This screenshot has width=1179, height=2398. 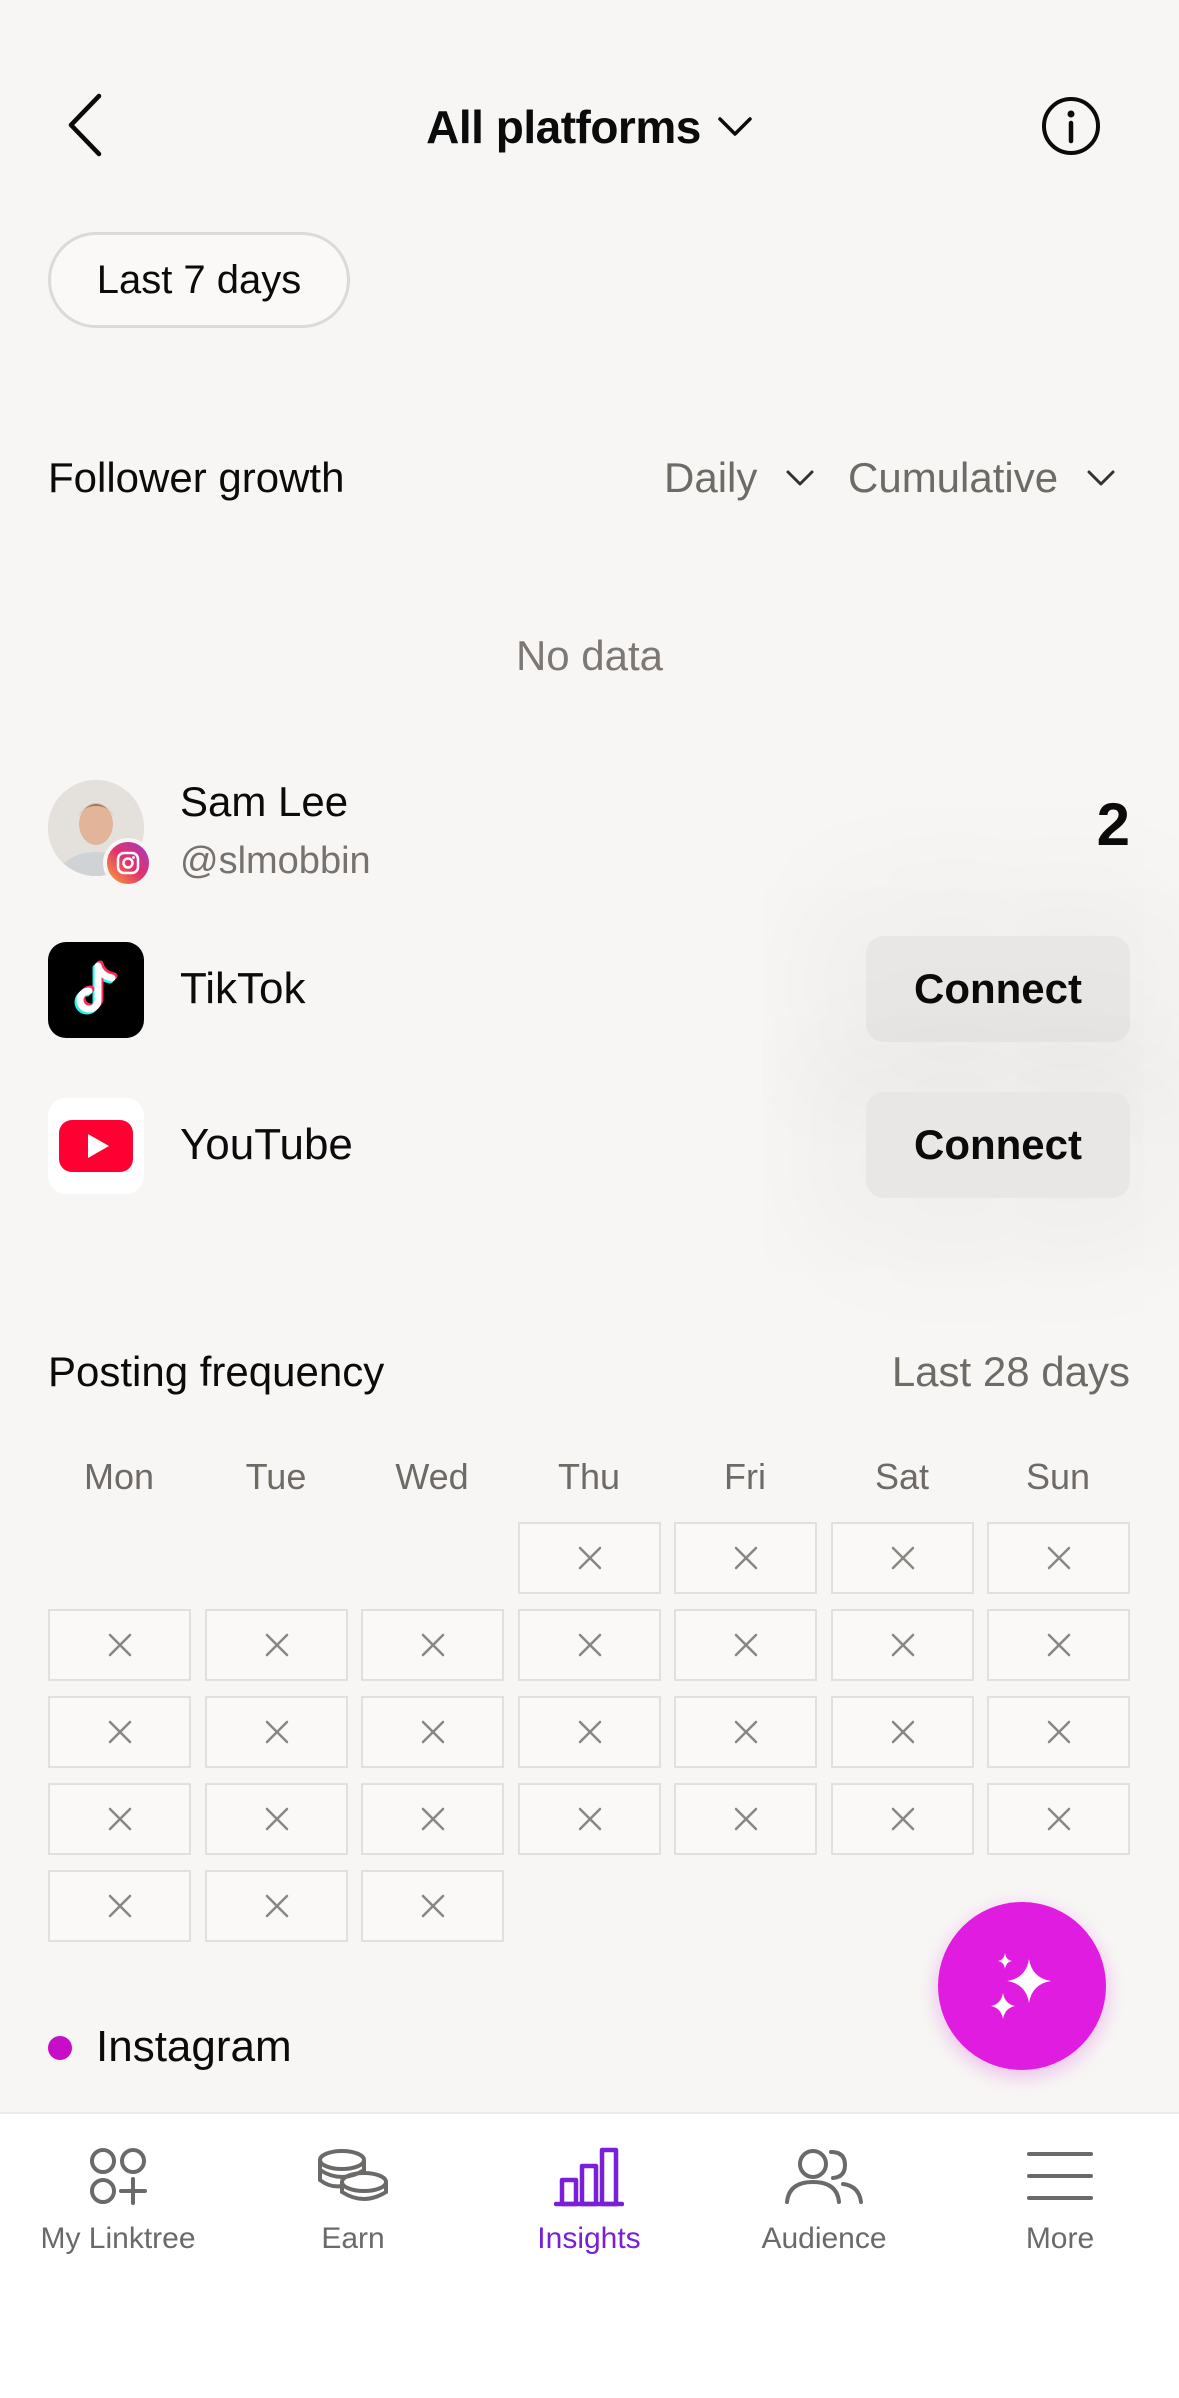 What do you see at coordinates (589, 1476) in the screenshot?
I see `weekday-label: Thu` at bounding box center [589, 1476].